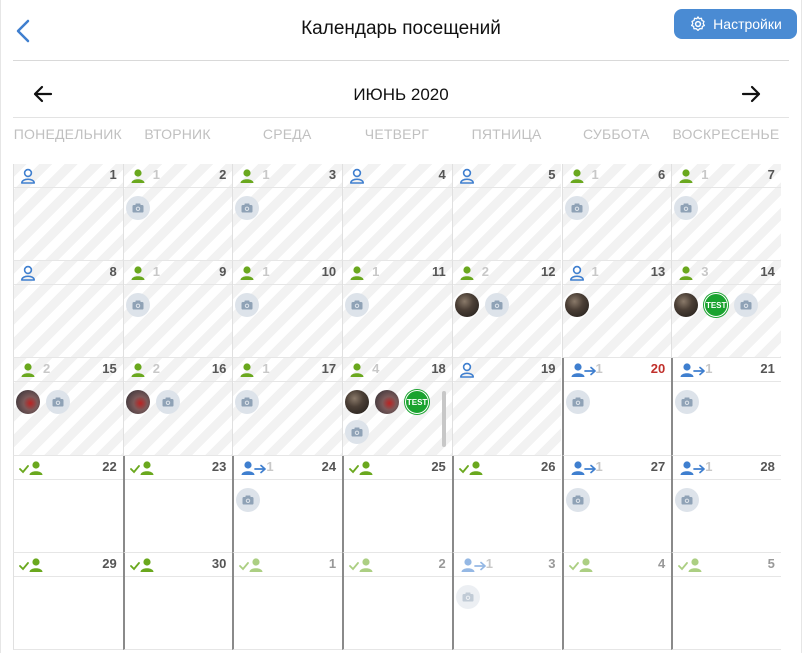  What do you see at coordinates (142, 470) in the screenshot?
I see `user-check-icon` at bounding box center [142, 470].